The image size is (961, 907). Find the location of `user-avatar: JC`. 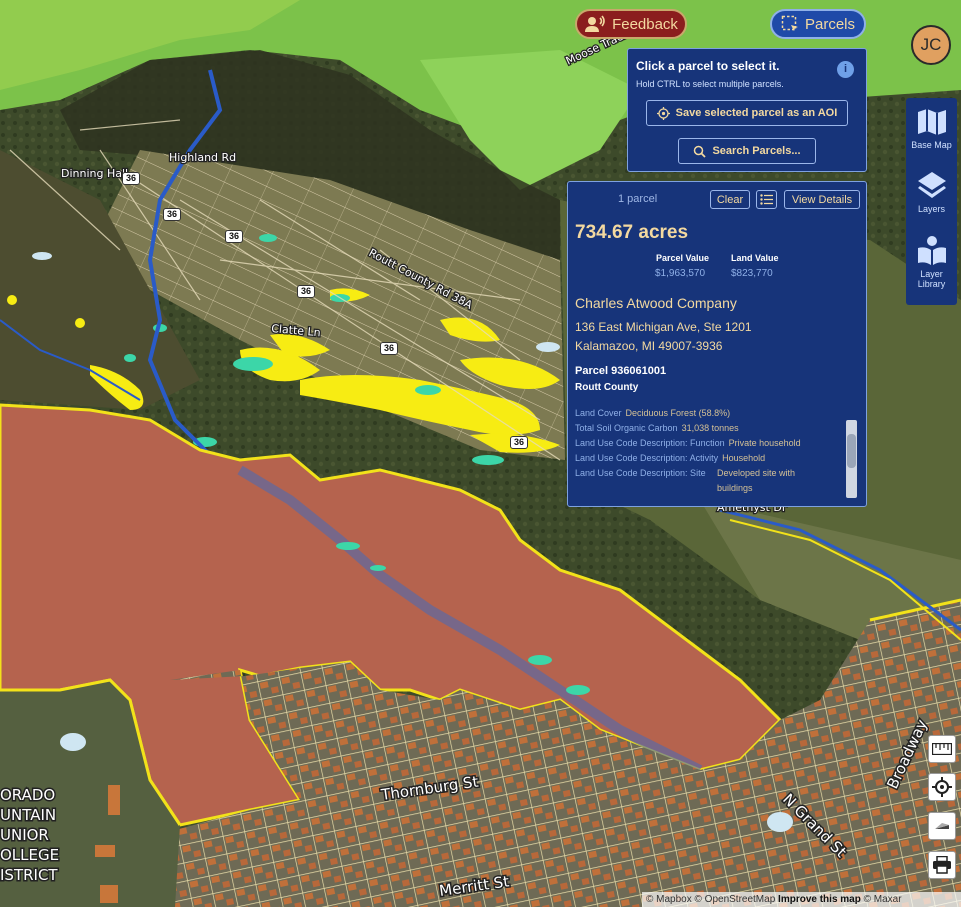

user-avatar: JC is located at coordinates (931, 45).